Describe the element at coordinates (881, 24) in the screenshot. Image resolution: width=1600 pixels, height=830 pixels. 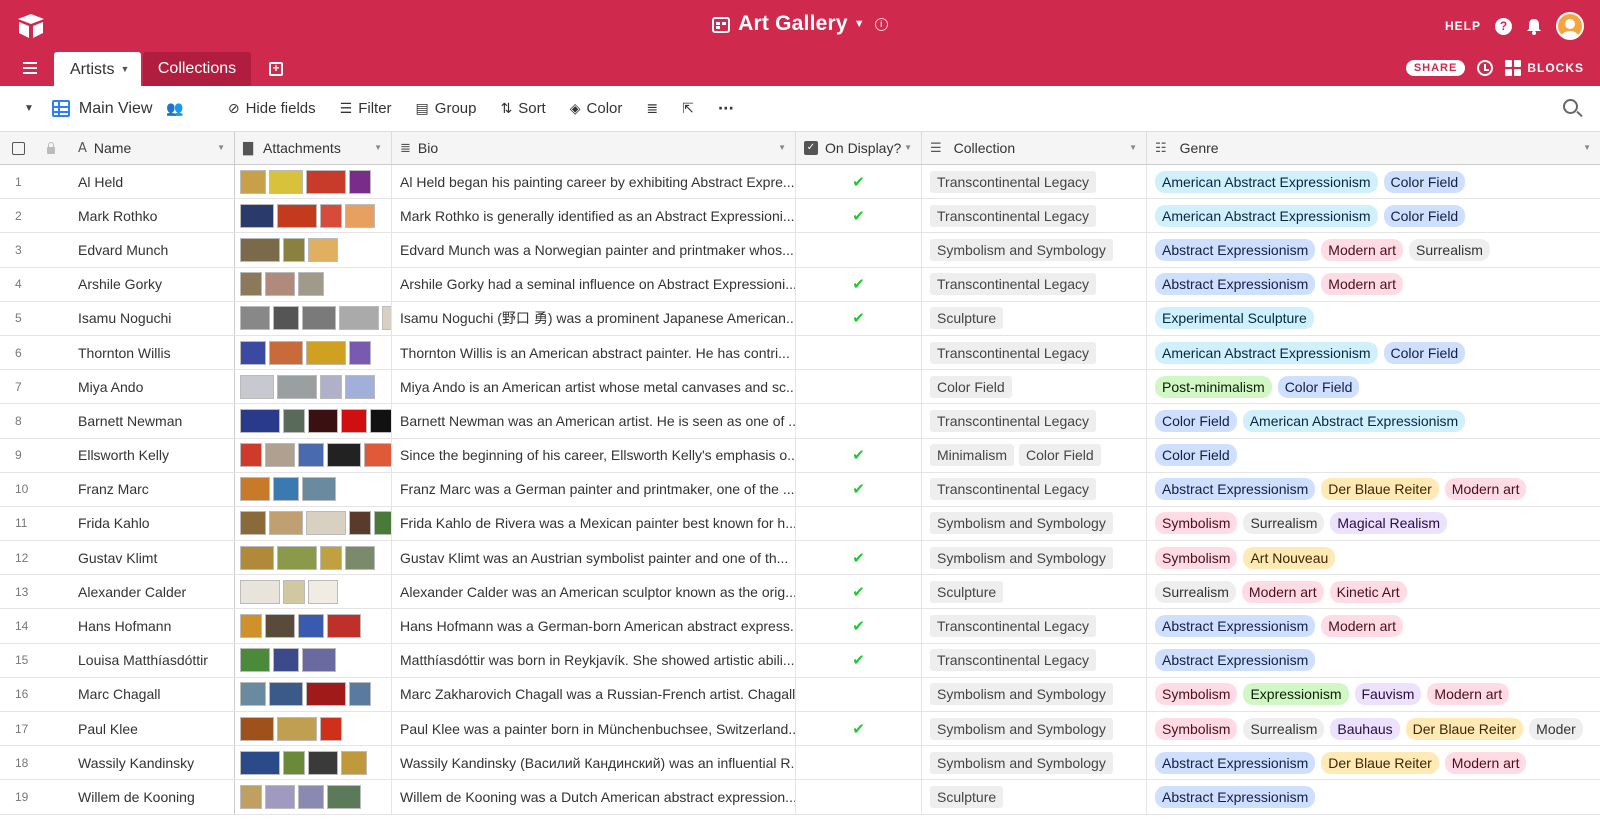
I see `info-icon: i` at that location.